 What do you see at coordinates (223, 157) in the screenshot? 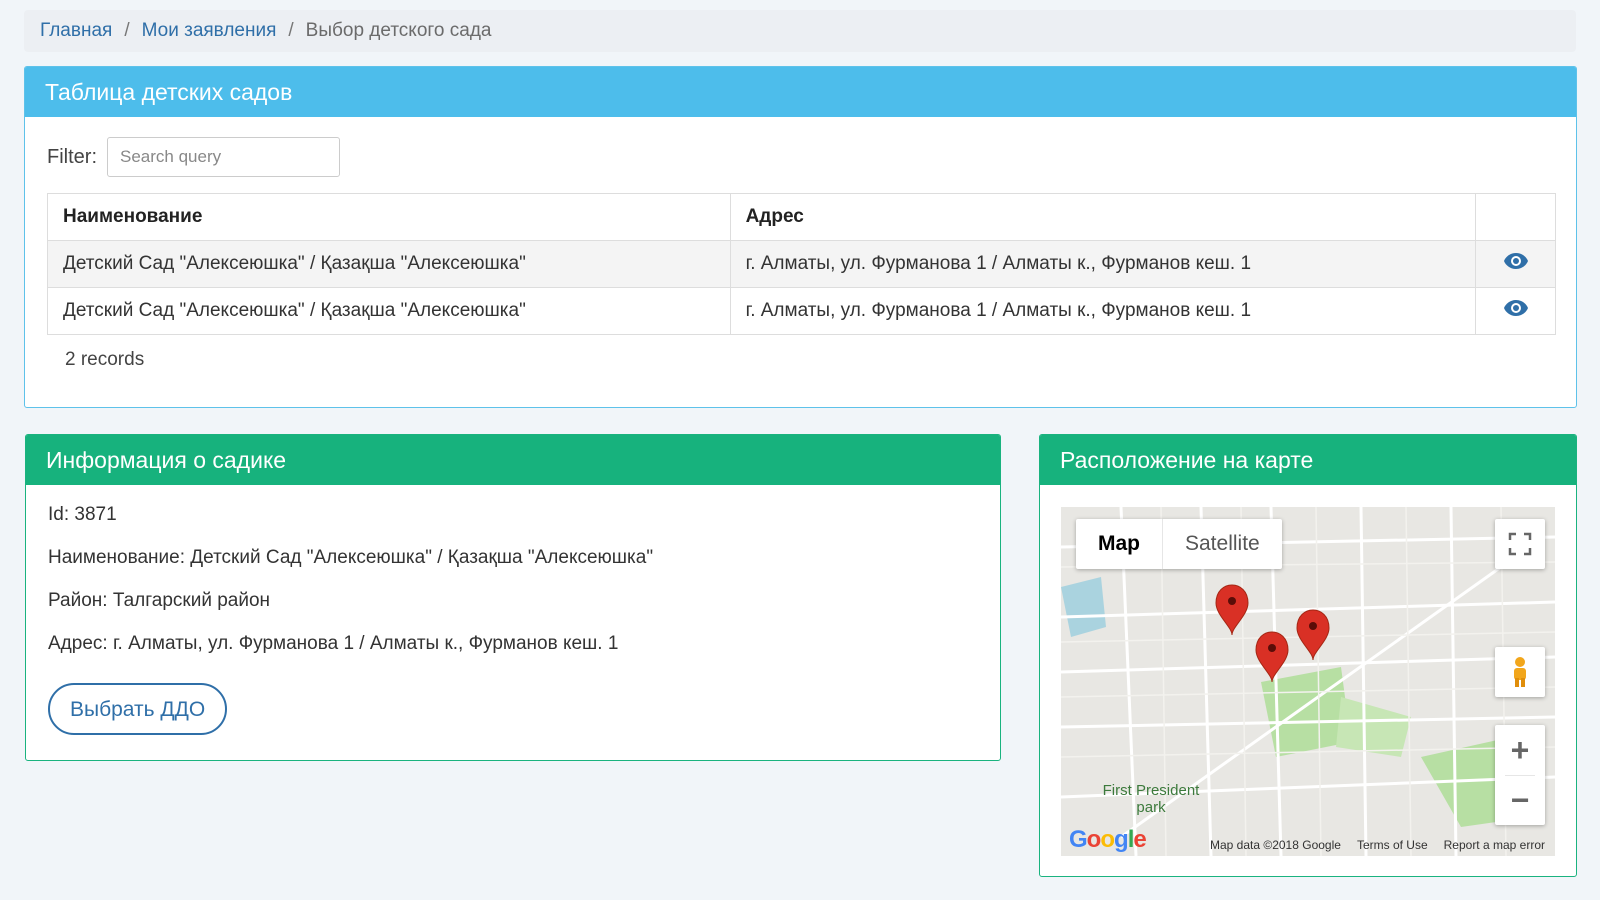
I see `search-input` at bounding box center [223, 157].